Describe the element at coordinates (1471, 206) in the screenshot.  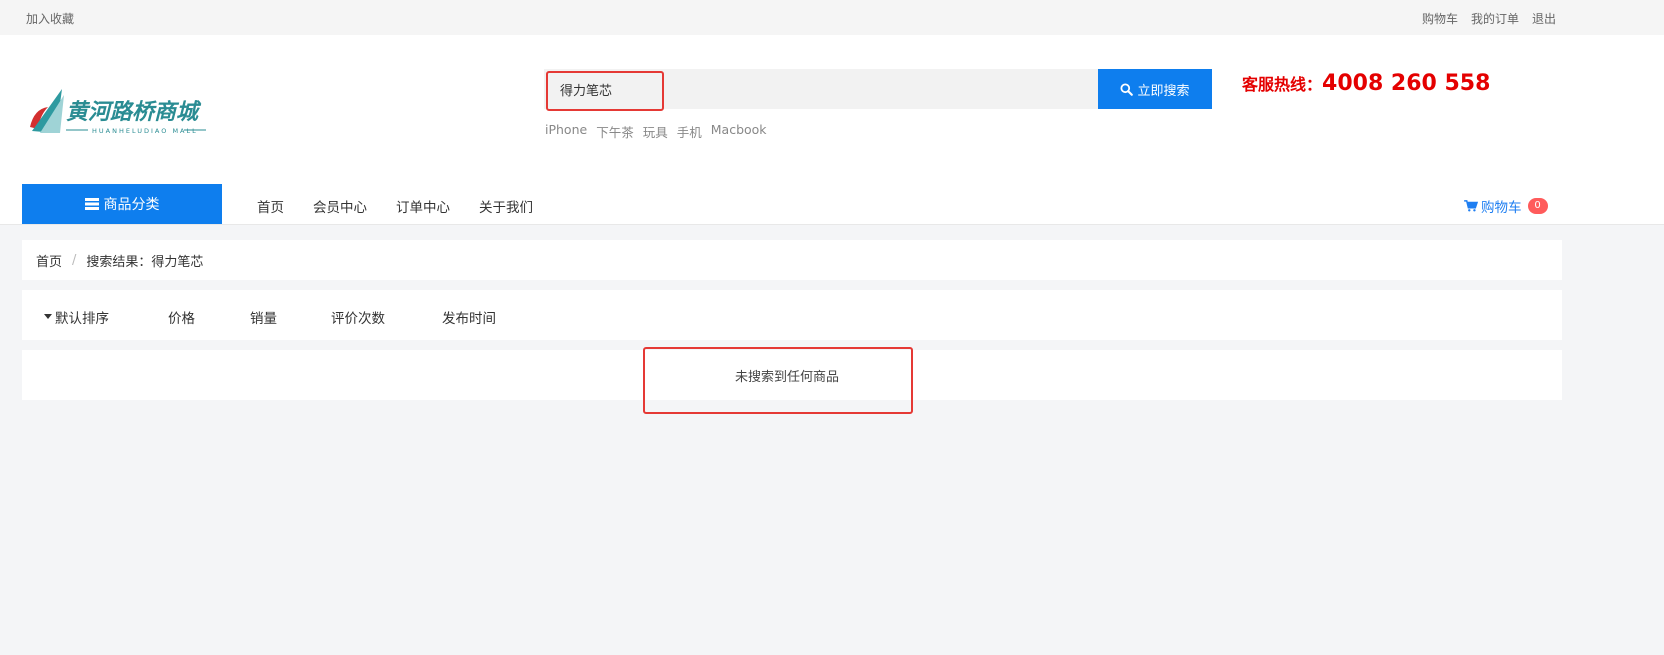
I see `shopping-cart-icon` at that location.